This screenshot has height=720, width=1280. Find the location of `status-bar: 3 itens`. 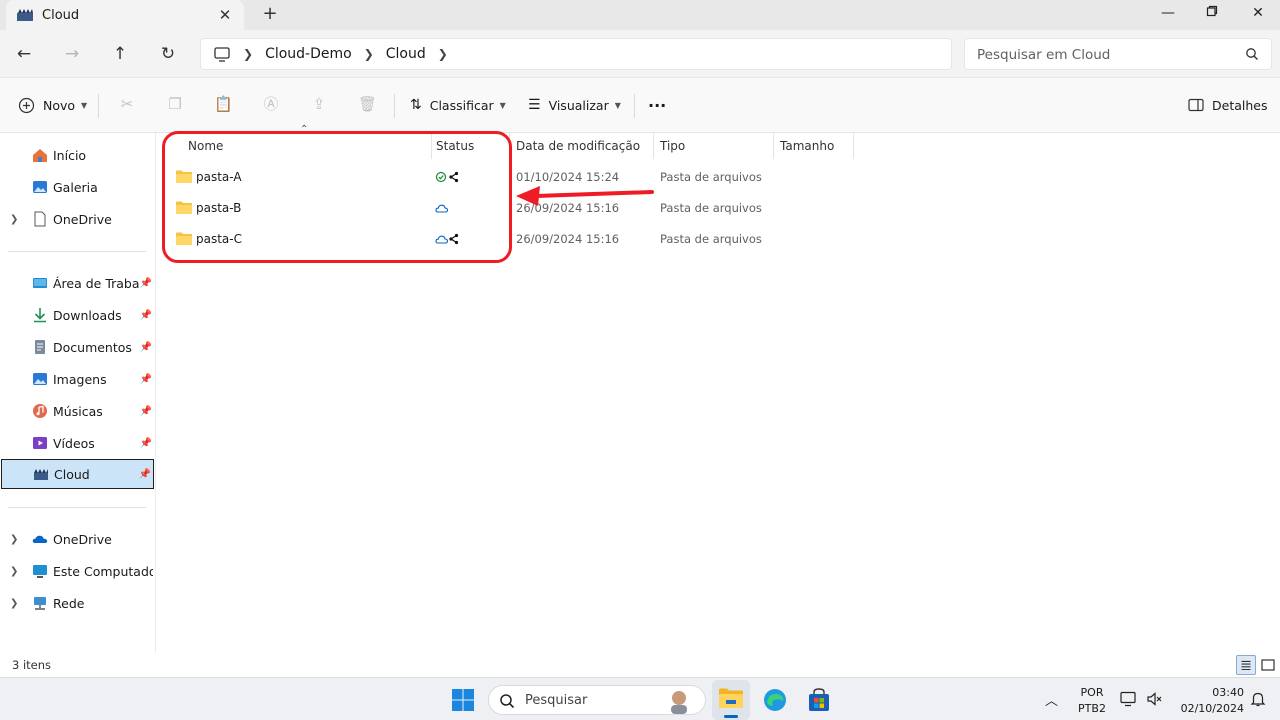

status-bar: 3 itens is located at coordinates (640, 665).